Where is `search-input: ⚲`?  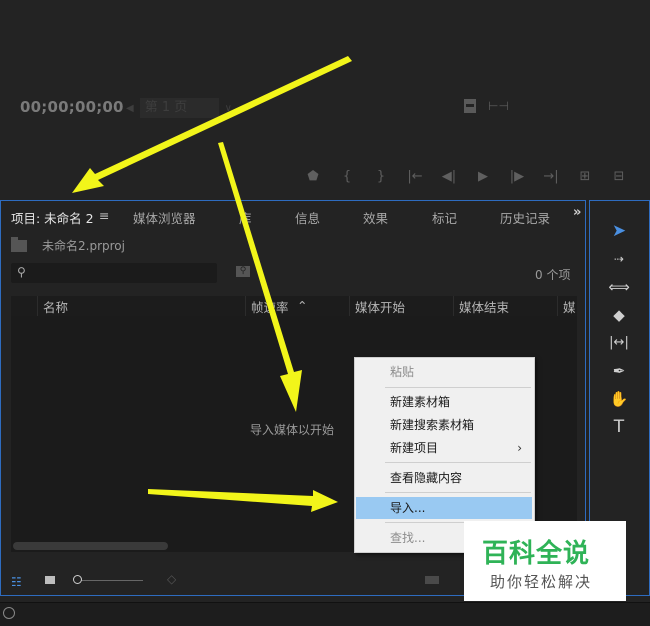
search-input: ⚲ is located at coordinates (114, 273).